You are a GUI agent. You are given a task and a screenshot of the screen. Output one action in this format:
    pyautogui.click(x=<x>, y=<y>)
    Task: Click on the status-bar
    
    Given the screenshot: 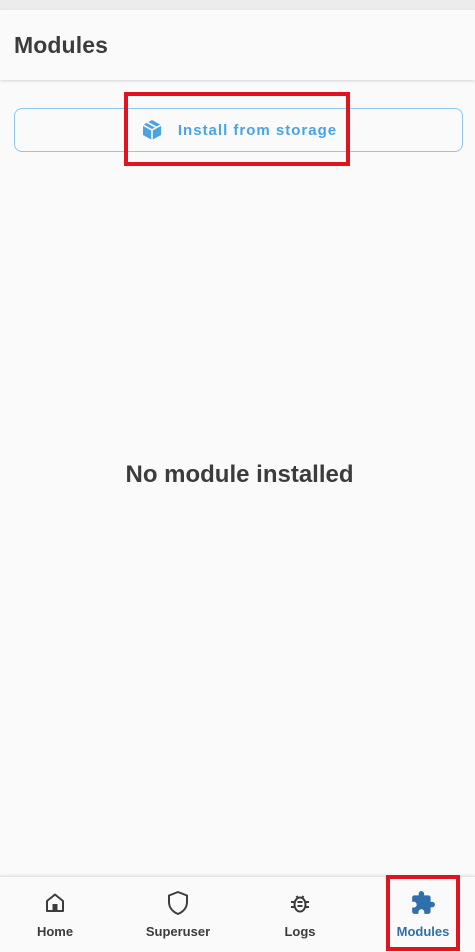 What is the action you would take?
    pyautogui.click(x=237, y=5)
    